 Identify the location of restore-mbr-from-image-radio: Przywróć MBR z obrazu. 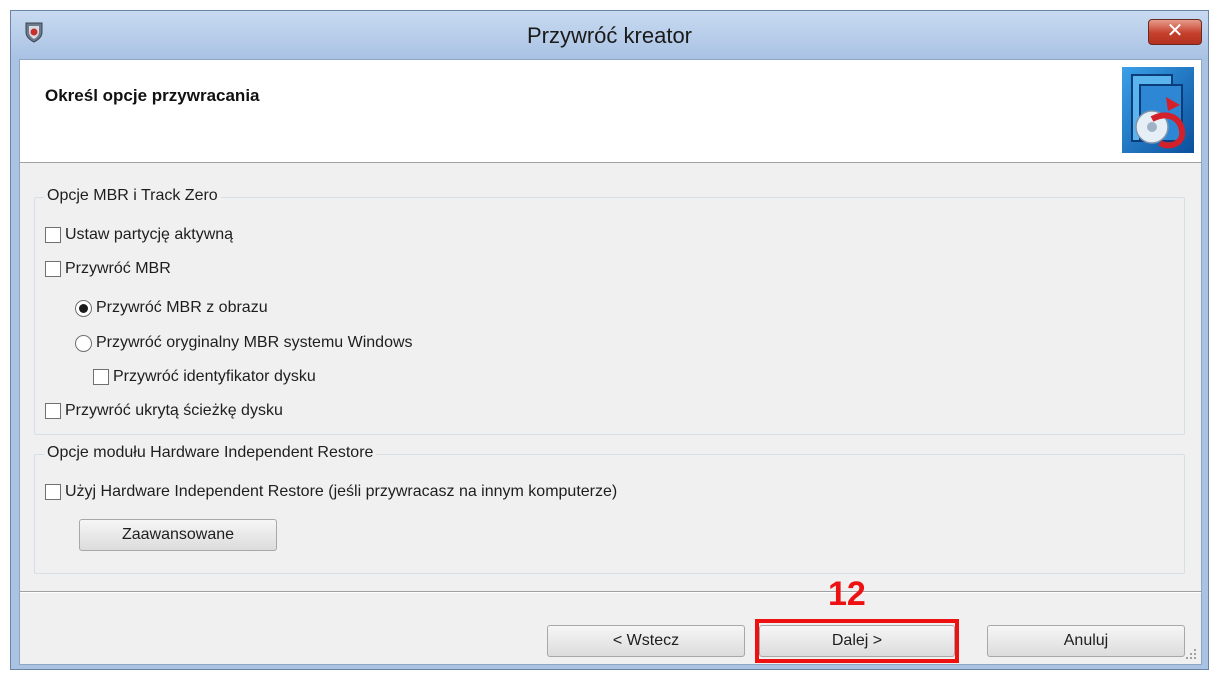
(171, 308).